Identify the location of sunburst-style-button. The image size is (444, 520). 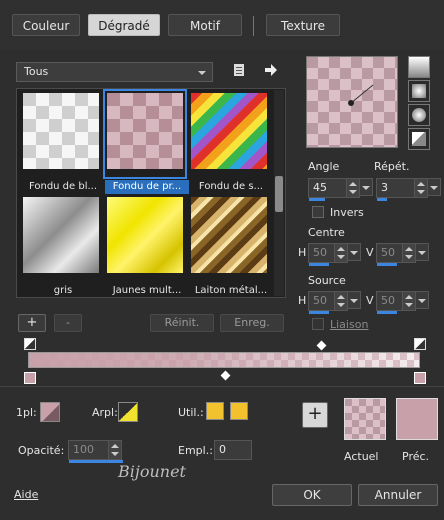
(419, 139).